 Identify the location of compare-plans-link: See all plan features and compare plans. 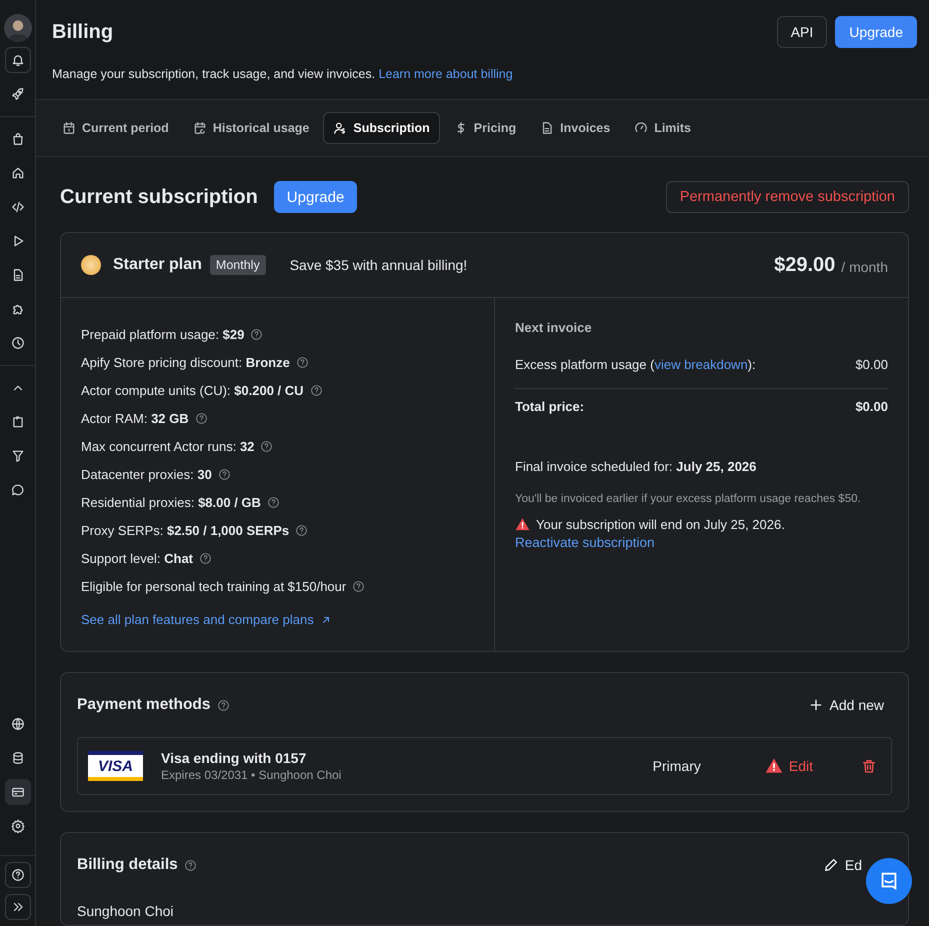
(197, 619).